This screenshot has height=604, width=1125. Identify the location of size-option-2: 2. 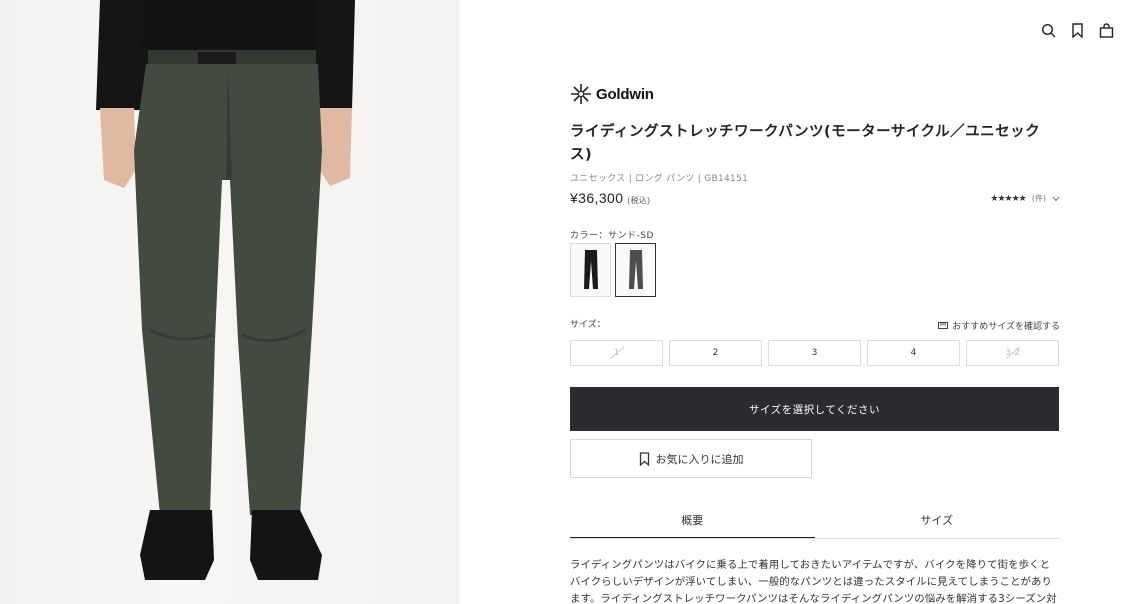
(715, 353).